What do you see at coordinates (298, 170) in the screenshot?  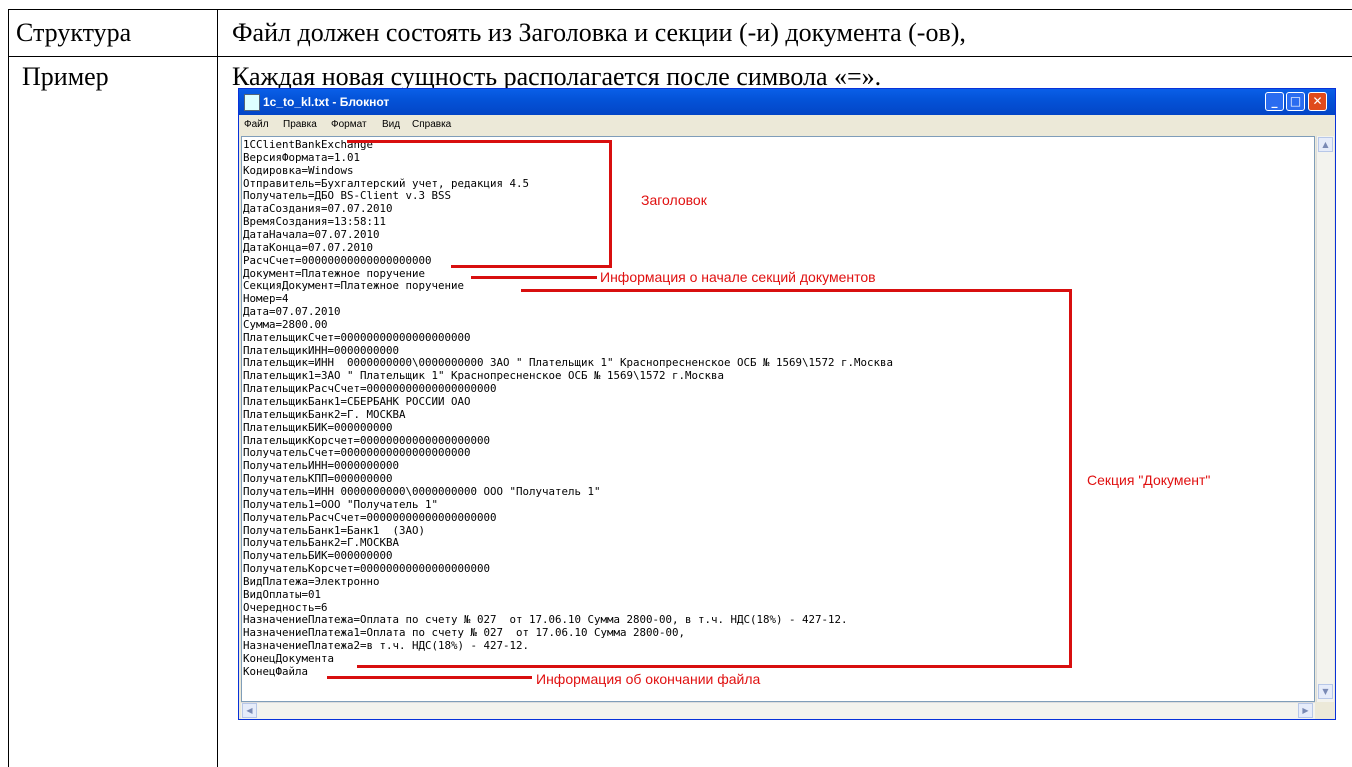 I see `text-line: Кодировка=Windows` at bounding box center [298, 170].